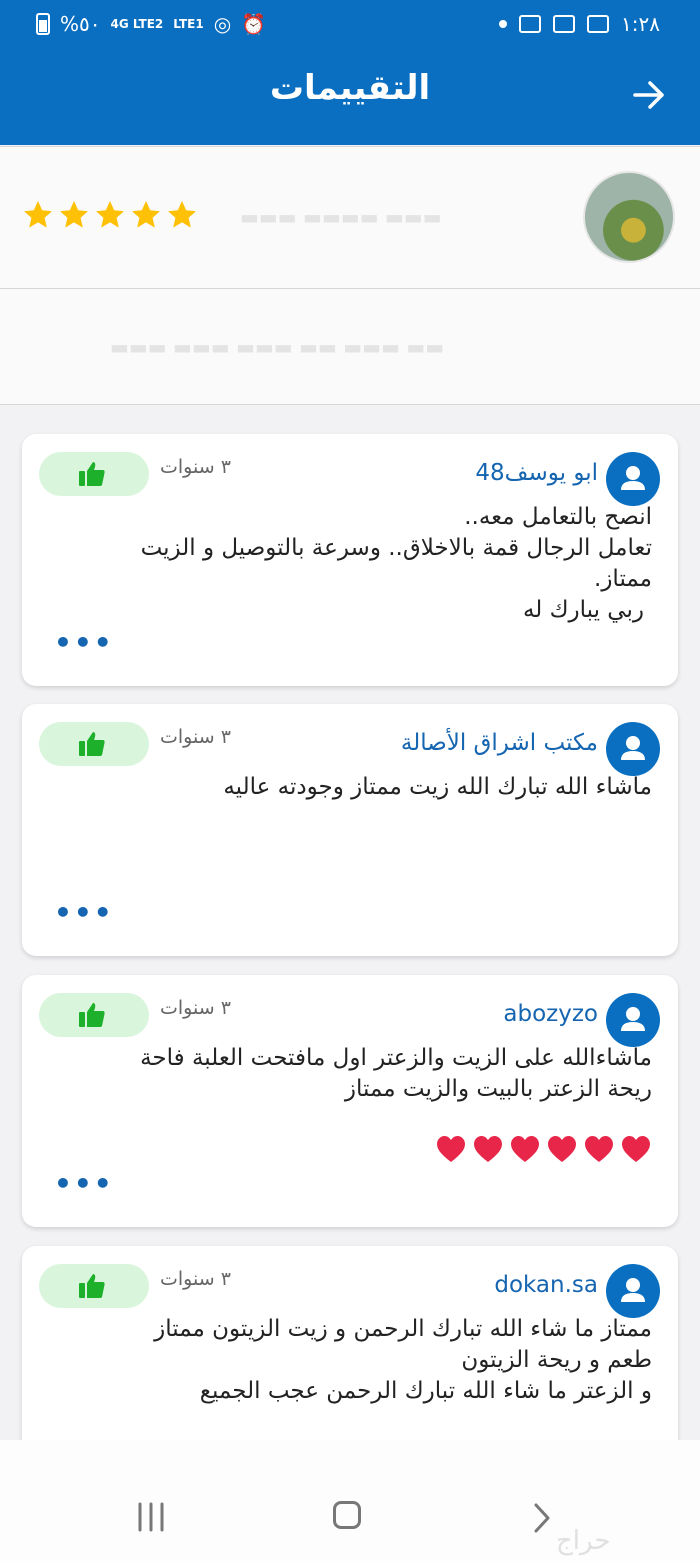  I want to click on gallery-icon, so click(598, 24).